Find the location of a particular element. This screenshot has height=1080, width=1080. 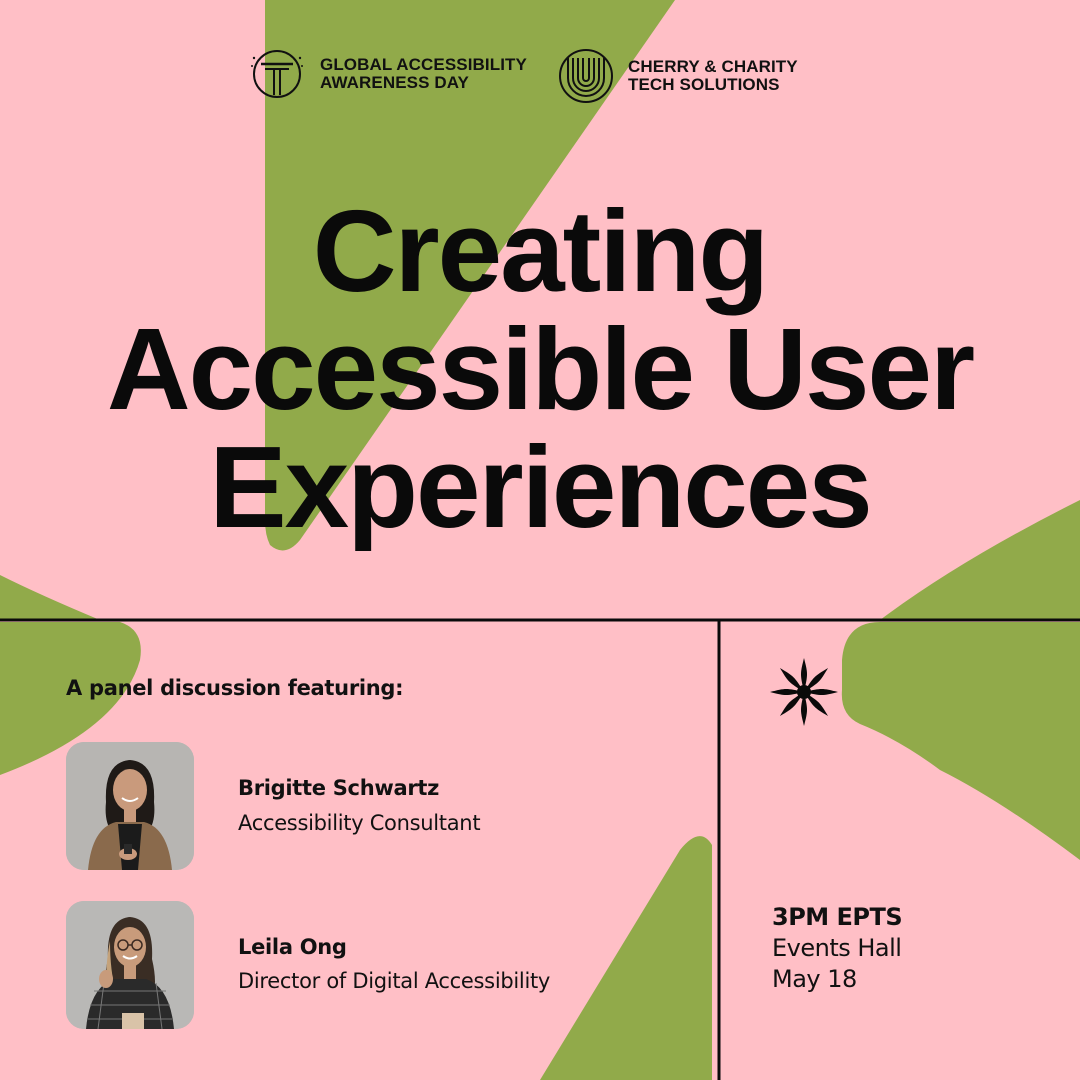

column-pillar-icon is located at coordinates (277, 74).